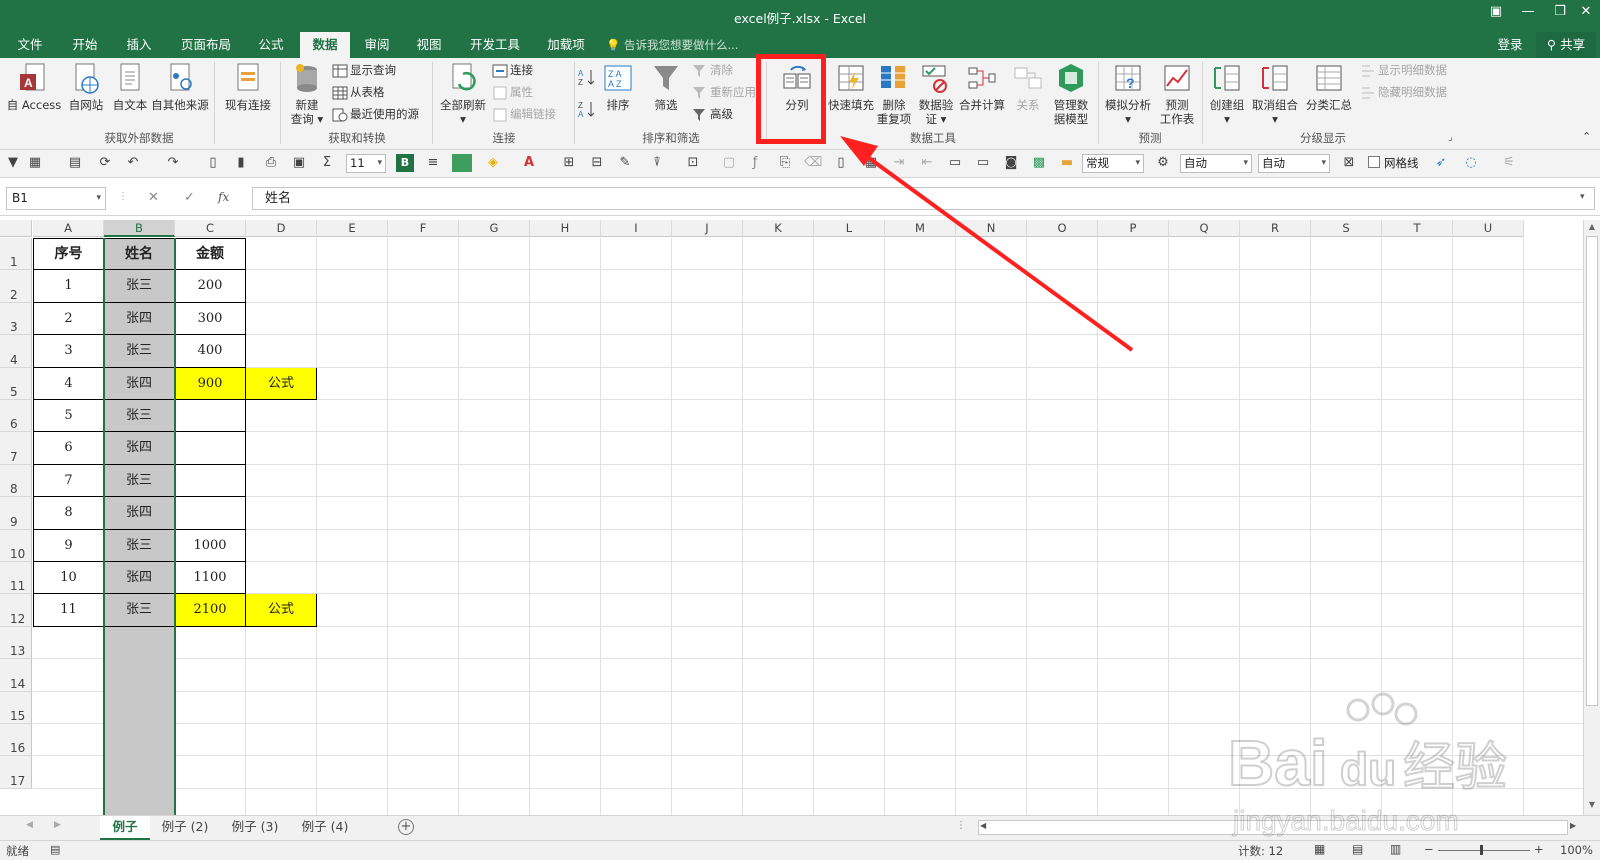  I want to click on watermark-logo: Bai du 经验 jingyan.baidu.com, so click(1377, 770).